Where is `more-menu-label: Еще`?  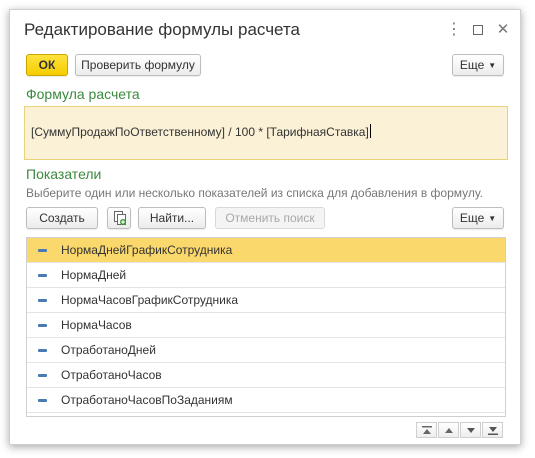 more-menu-label: Еще is located at coordinates (472, 65).